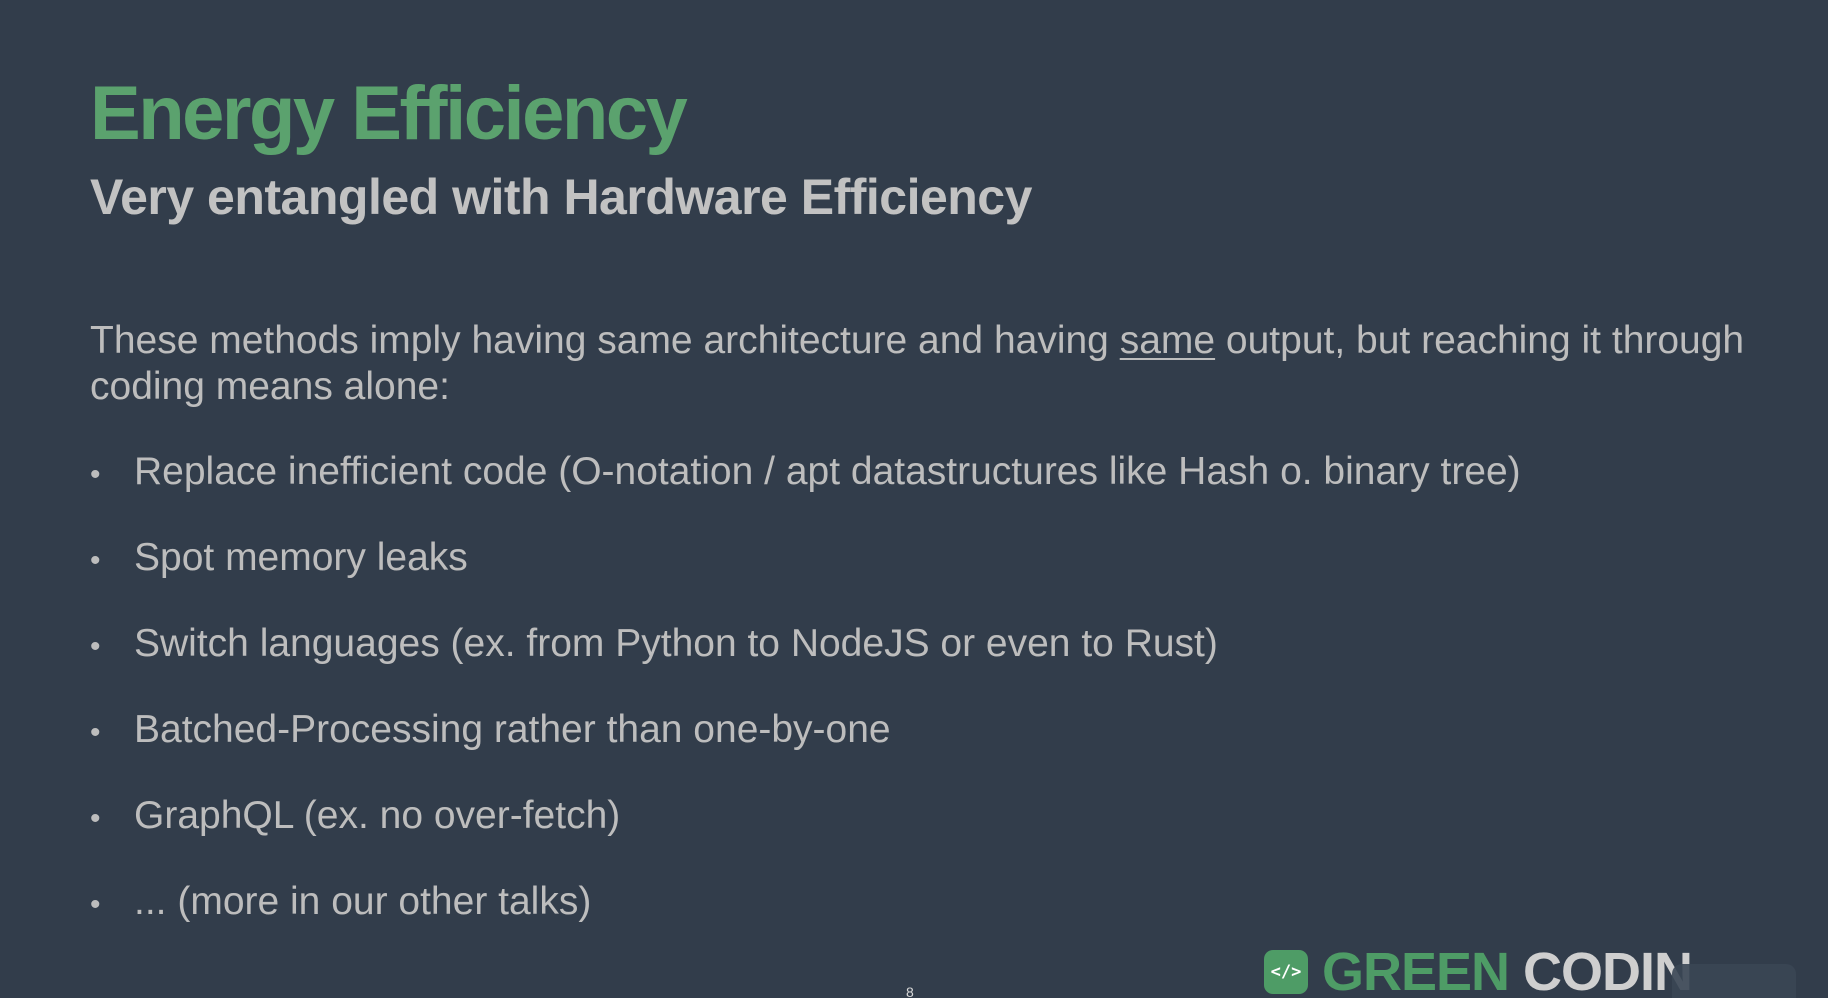 This screenshot has height=998, width=1828. Describe the element at coordinates (1416, 970) in the screenshot. I see `logo-word-green: GREEN` at that location.